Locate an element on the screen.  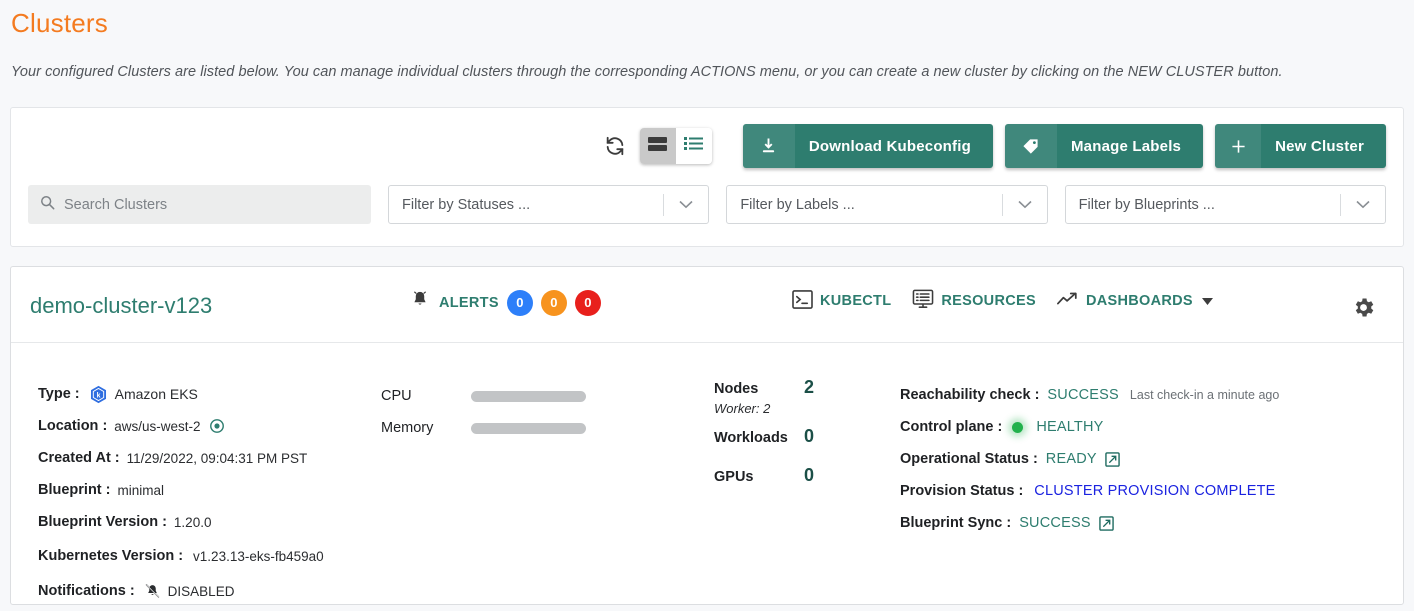
reachability-value: SUCCESS is located at coordinates (1083, 395).